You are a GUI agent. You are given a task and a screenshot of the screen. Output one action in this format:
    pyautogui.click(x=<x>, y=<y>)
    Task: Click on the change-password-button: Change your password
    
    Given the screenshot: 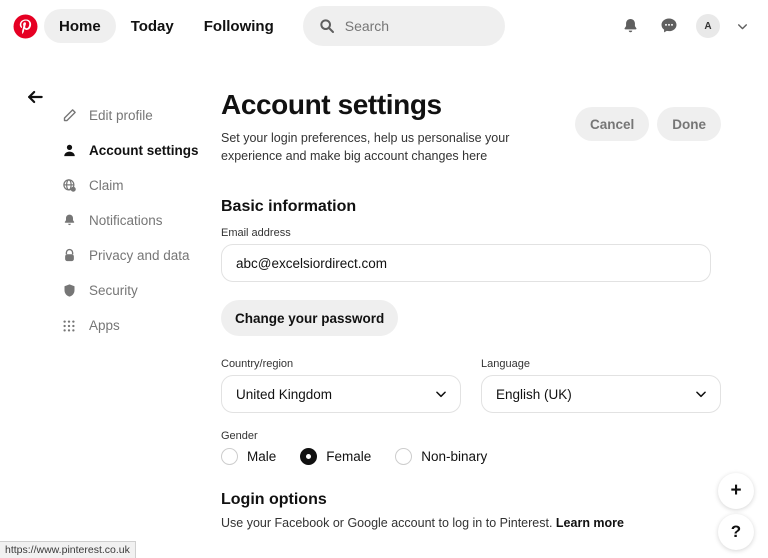 What is the action you would take?
    pyautogui.click(x=310, y=318)
    